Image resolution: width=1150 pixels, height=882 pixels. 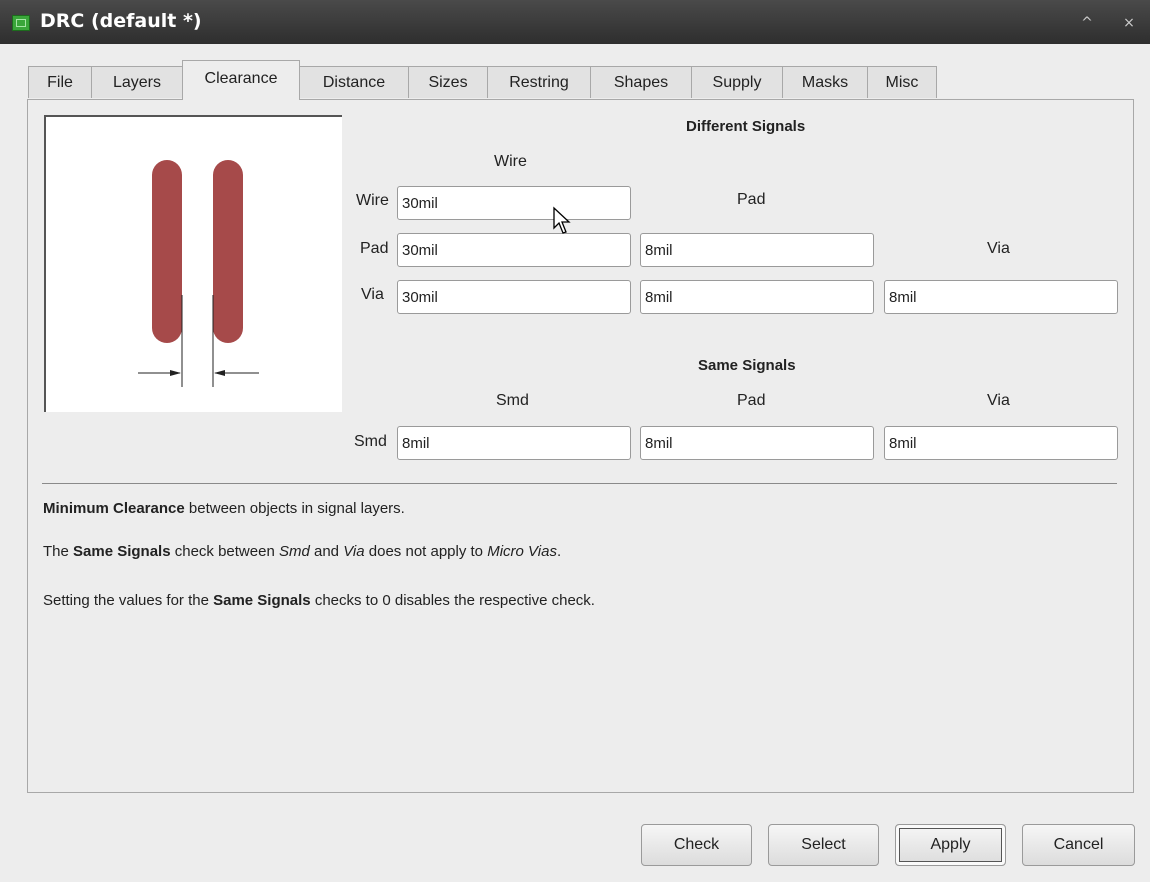 I want to click on col-smd-label: Smd, so click(x=512, y=400).